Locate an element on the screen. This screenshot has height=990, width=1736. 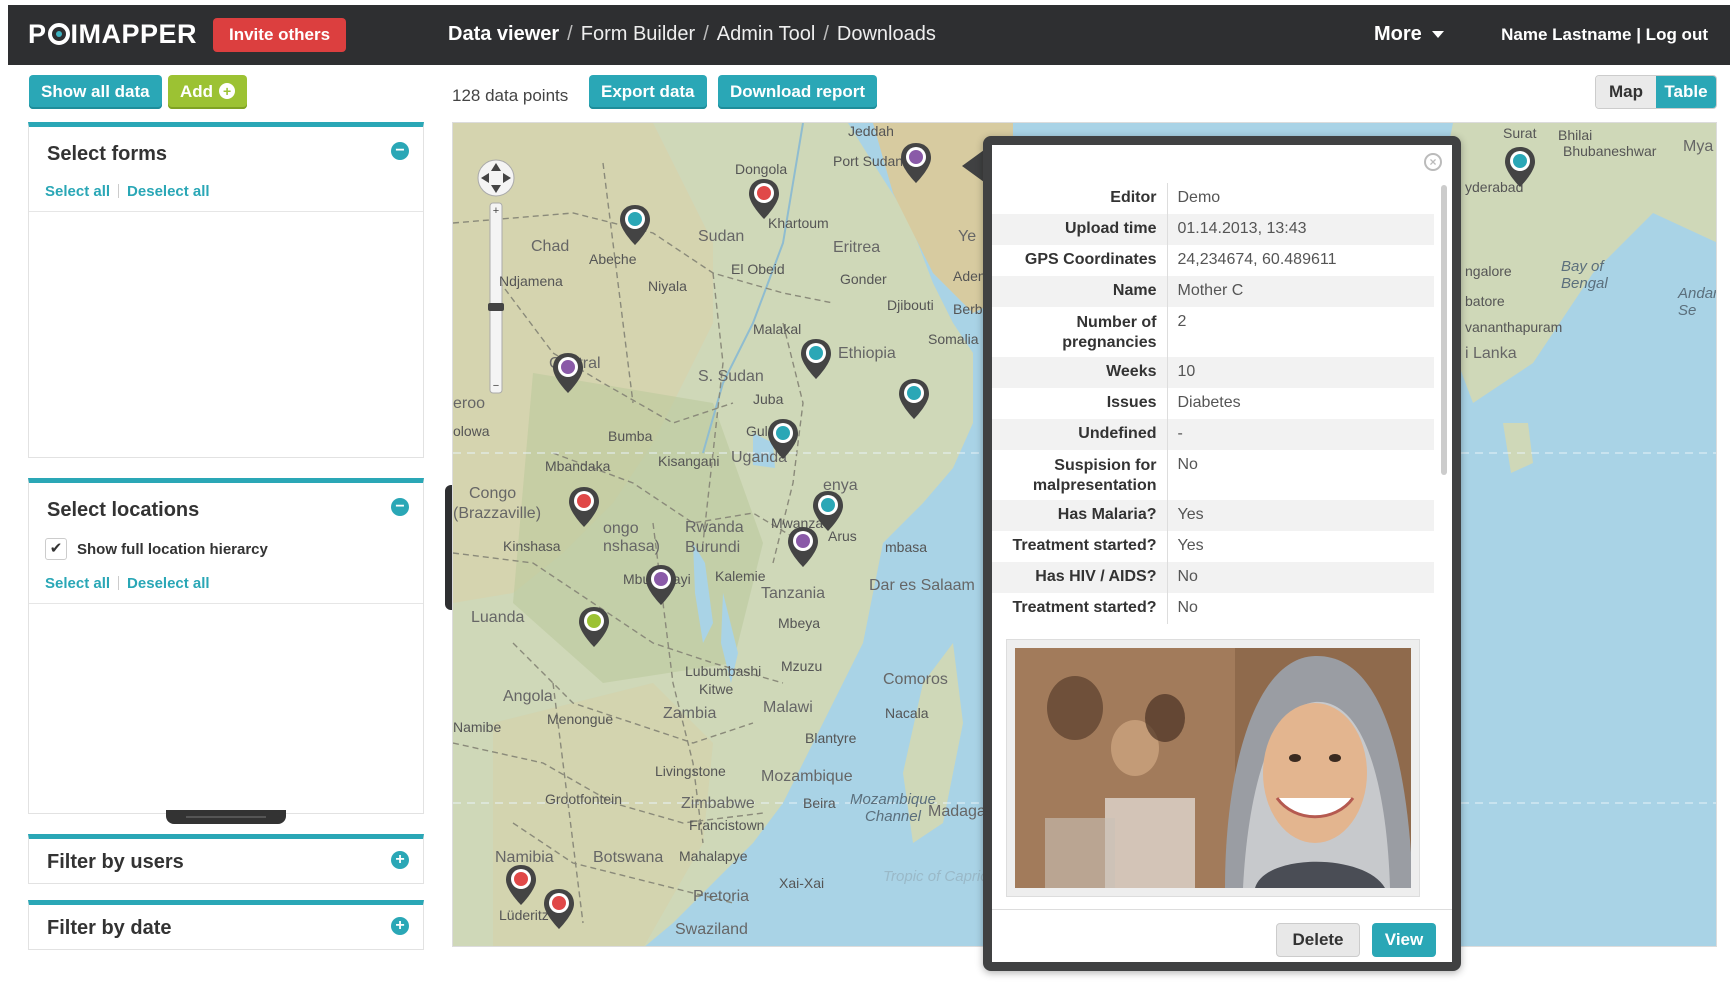
woman-portrait-image is located at coordinates (1213, 768).